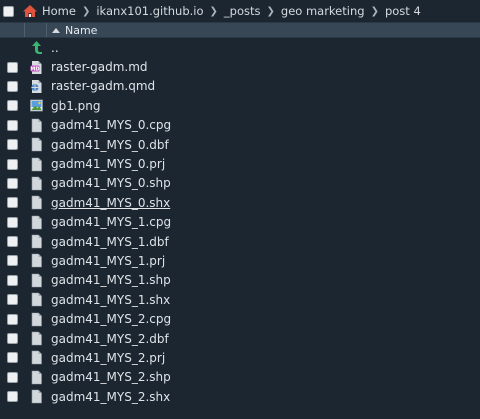 The width and height of the screenshot is (480, 419). What do you see at coordinates (323, 11) in the screenshot?
I see `breadcrumb-geo-marketing: geo marketing` at bounding box center [323, 11].